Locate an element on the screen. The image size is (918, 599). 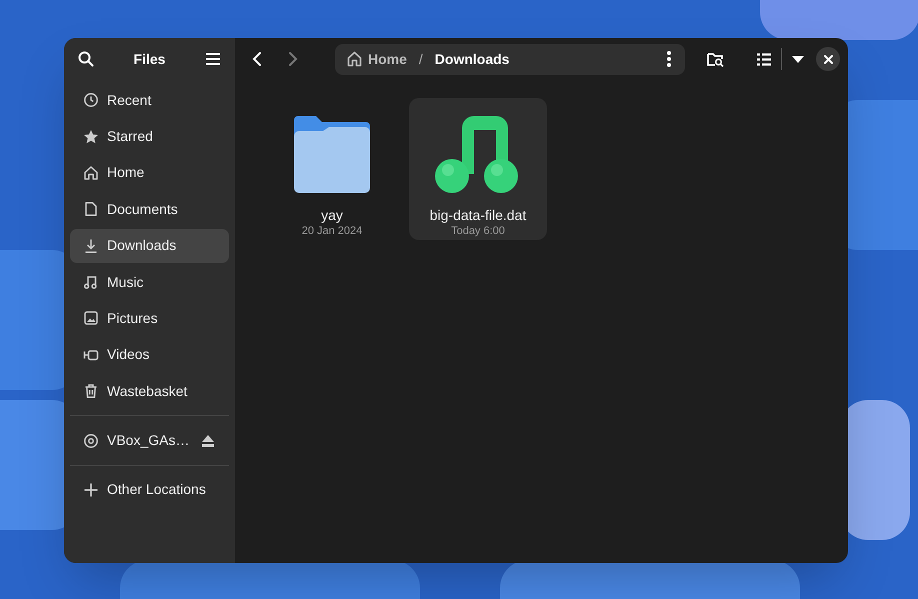
sidebar-item: Downloads is located at coordinates (149, 245).